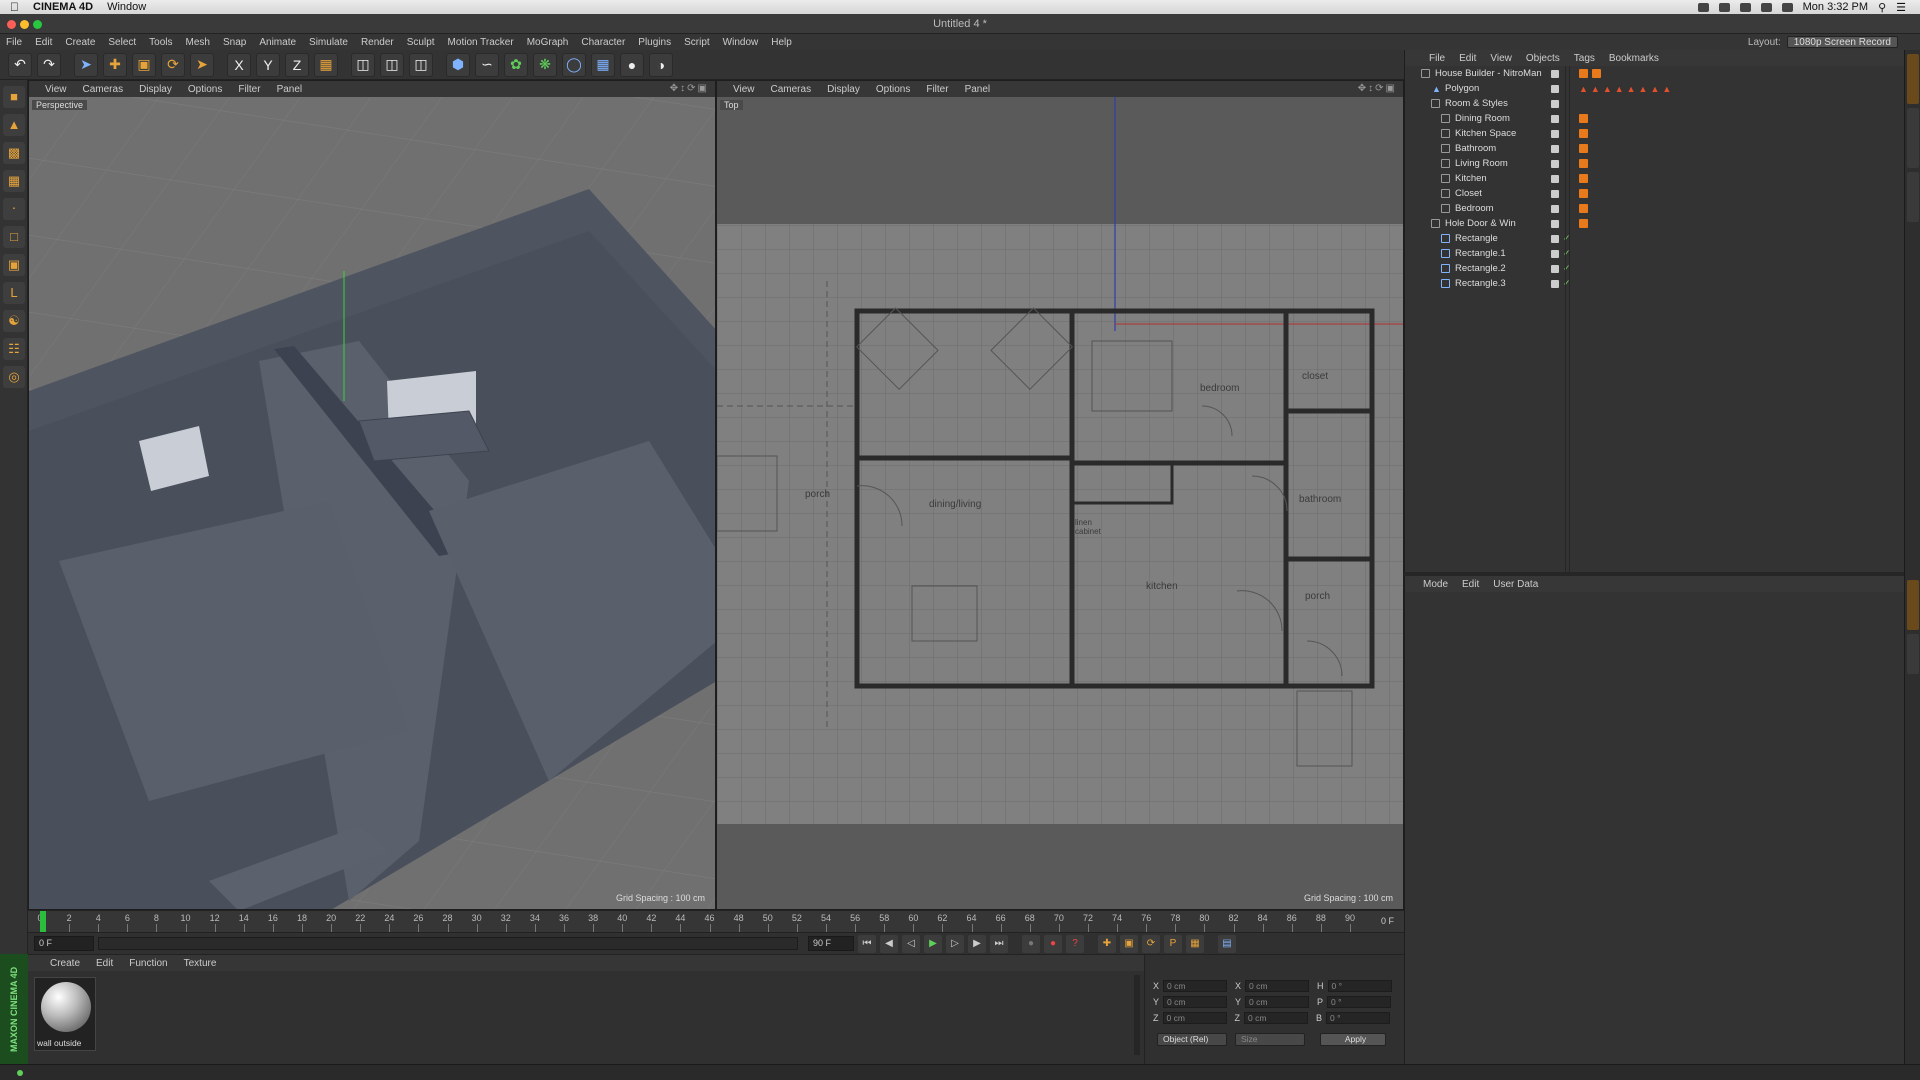 The height and width of the screenshot is (1080, 1920). What do you see at coordinates (1270, 1039) in the screenshot?
I see `size-mode-dropdown: Size` at bounding box center [1270, 1039].